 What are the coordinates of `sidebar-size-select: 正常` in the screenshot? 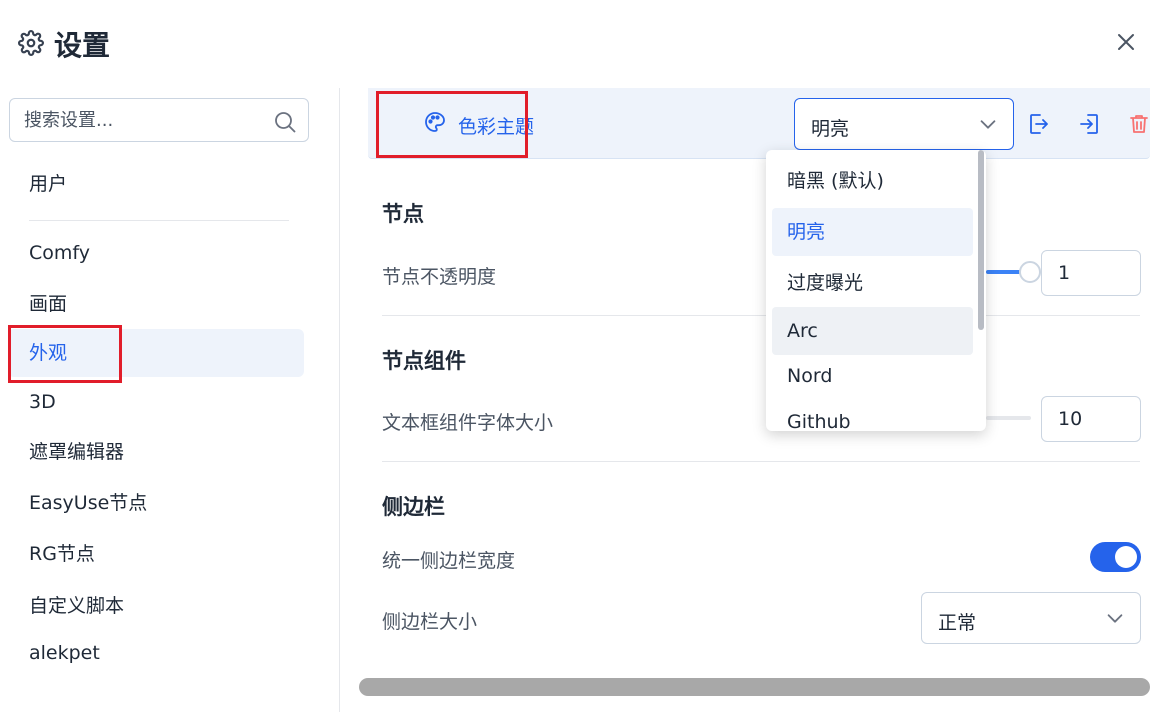 It's located at (1031, 618).